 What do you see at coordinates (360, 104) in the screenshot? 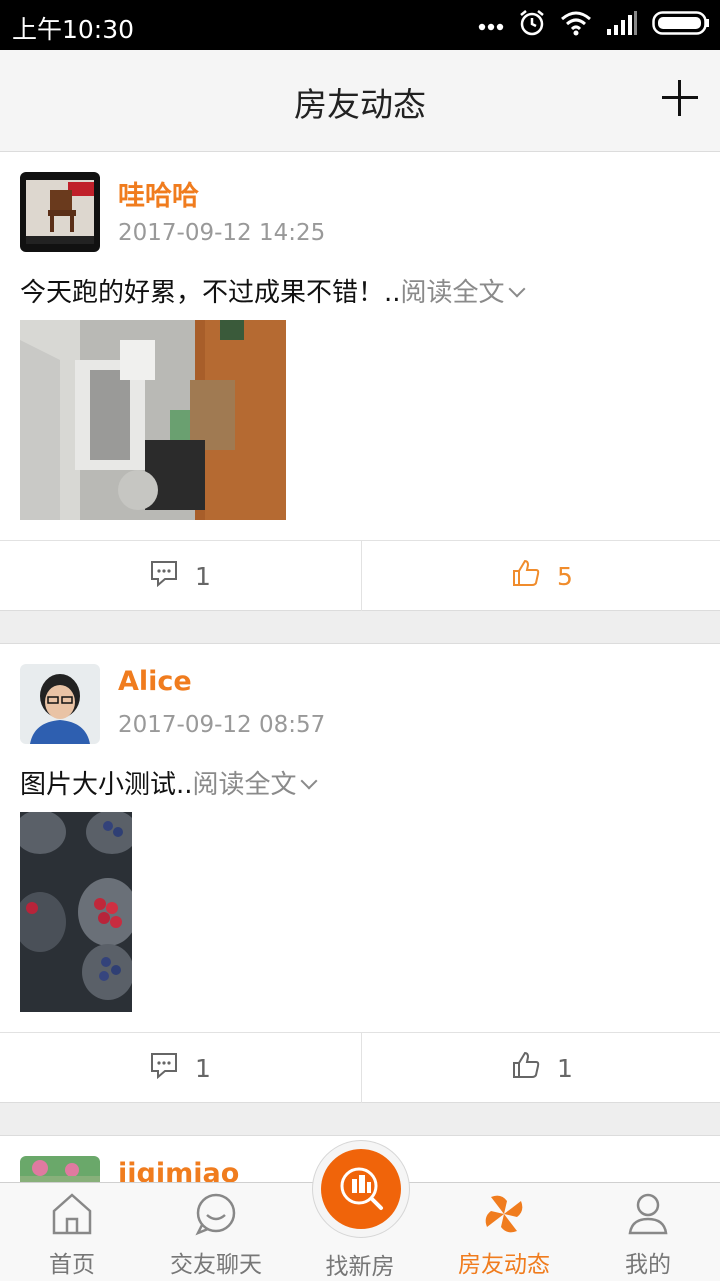
I see `page-title: 房友动态` at bounding box center [360, 104].